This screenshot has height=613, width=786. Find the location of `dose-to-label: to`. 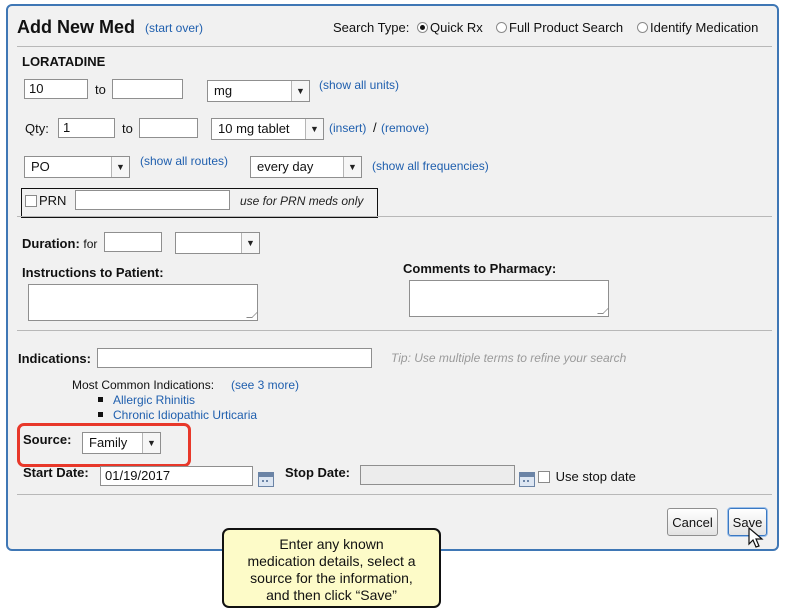

dose-to-label: to is located at coordinates (100, 89).